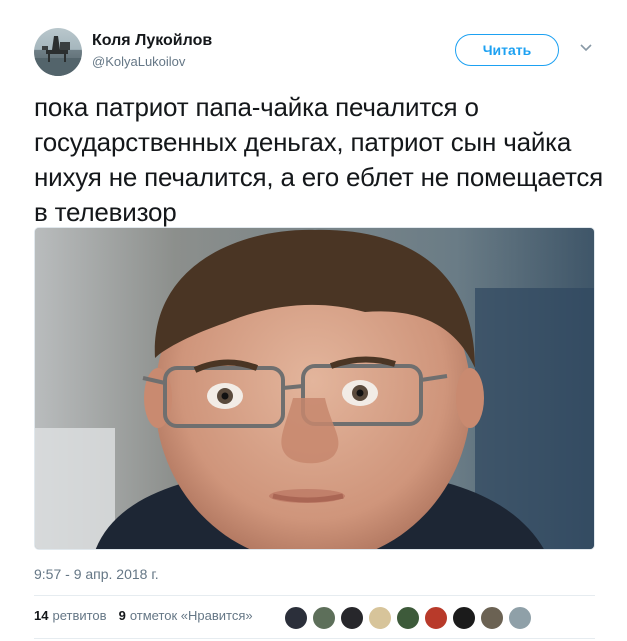  Describe the element at coordinates (152, 41) in the screenshot. I see `author-display-name: Коля Лукойлов` at that location.